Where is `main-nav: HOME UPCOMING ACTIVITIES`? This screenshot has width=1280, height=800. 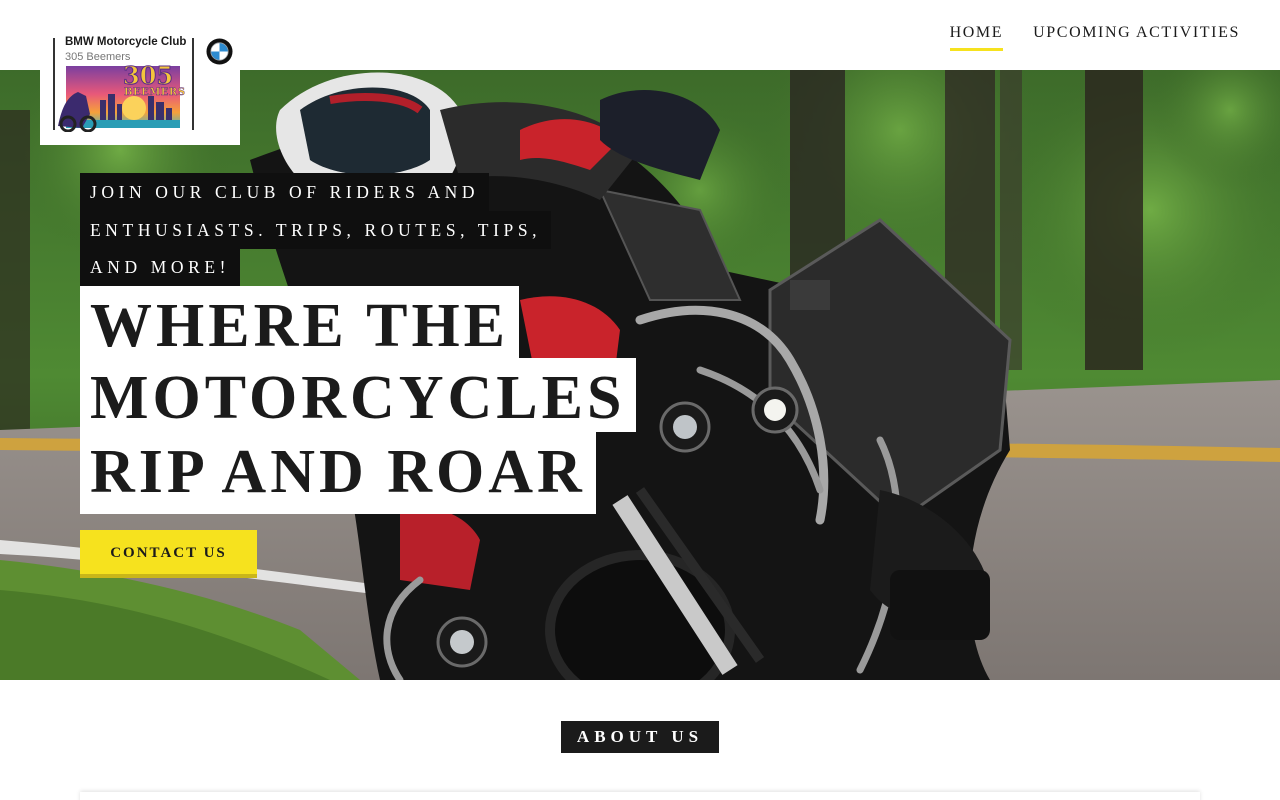 main-nav: HOME UPCOMING ACTIVITIES is located at coordinates (1094, 37).